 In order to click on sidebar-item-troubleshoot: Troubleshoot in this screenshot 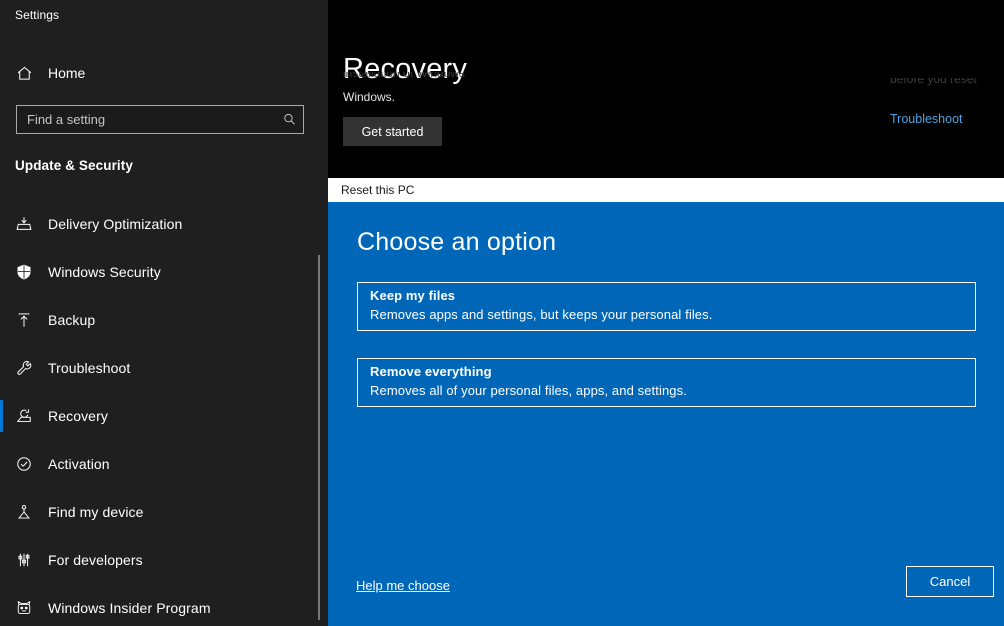, I will do `click(155, 368)`.